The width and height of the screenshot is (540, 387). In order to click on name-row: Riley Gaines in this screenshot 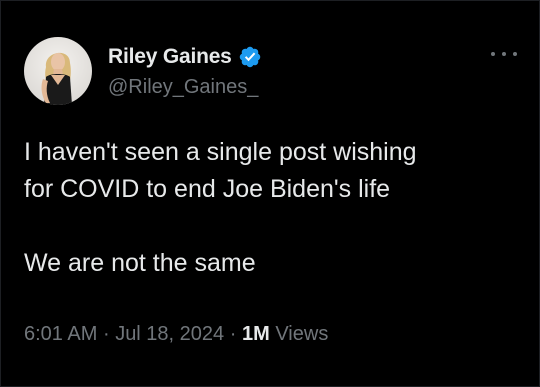, I will do `click(185, 57)`.